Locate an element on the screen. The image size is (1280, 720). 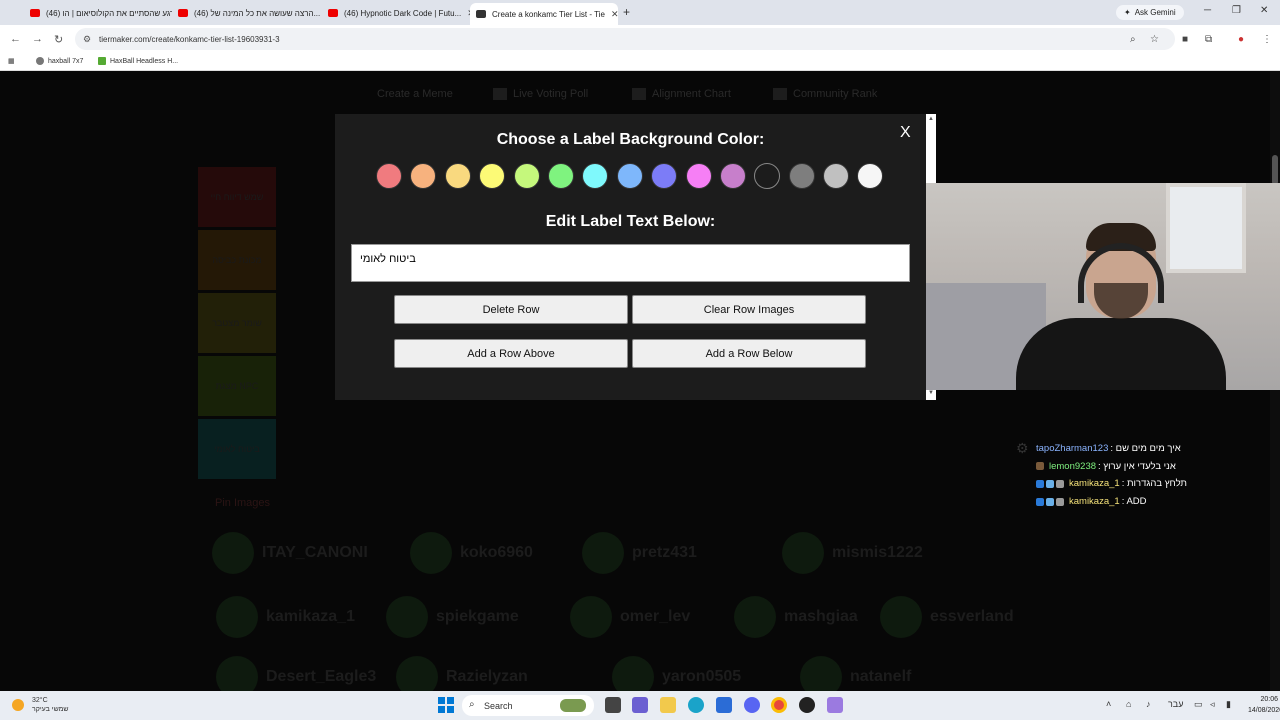
color-swatch-yellow is located at coordinates (492, 176).